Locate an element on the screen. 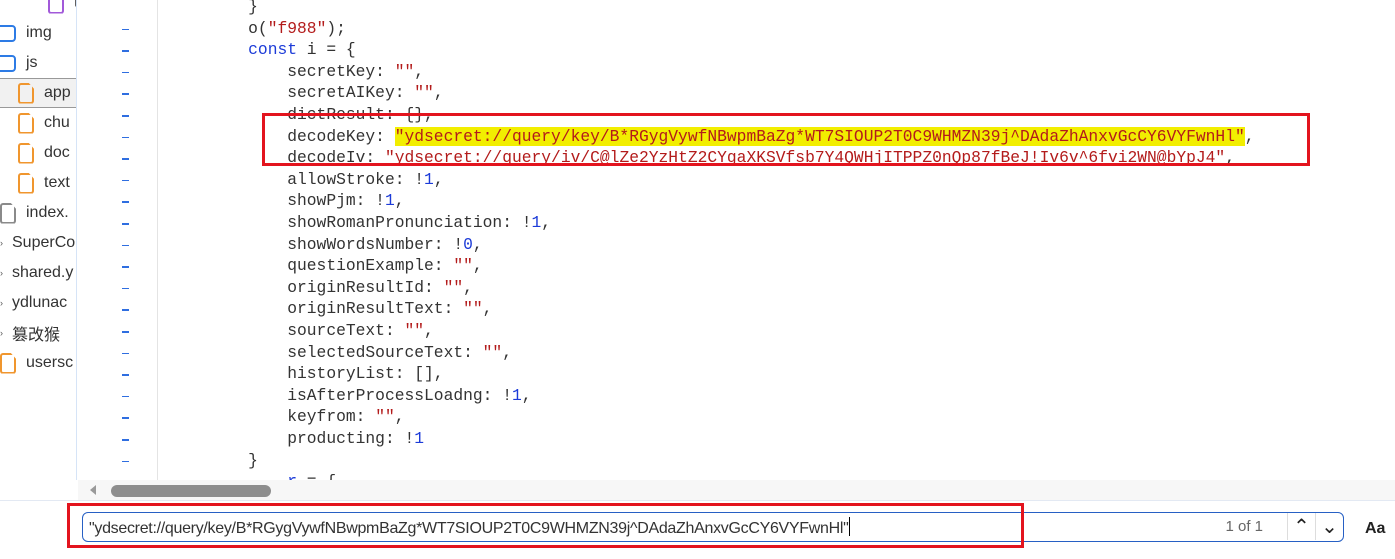  code-token: o( is located at coordinates (219, 28).